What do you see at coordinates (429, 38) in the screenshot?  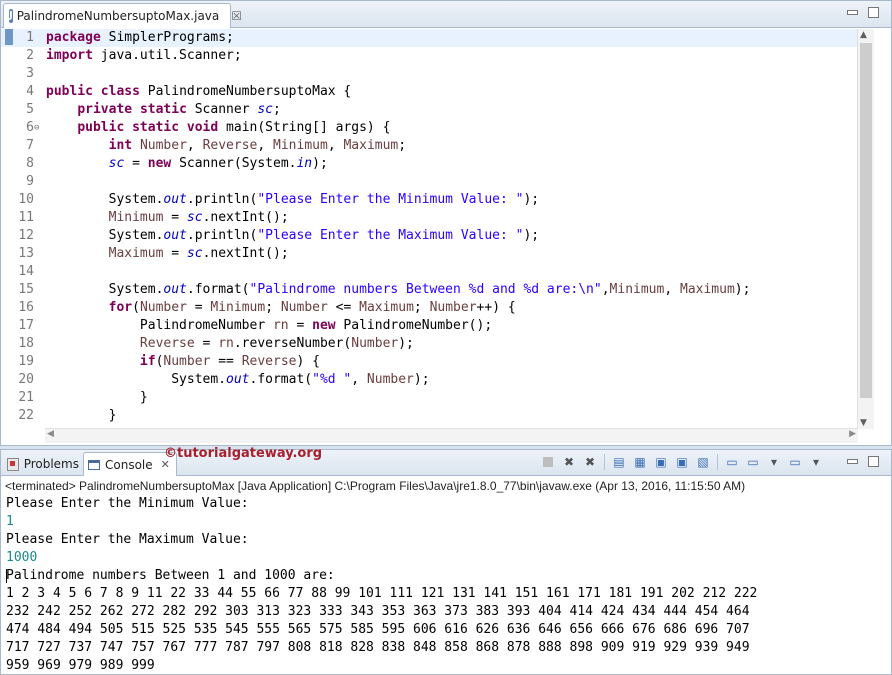 I see `code-line: 1 package SimplerPrograms;` at bounding box center [429, 38].